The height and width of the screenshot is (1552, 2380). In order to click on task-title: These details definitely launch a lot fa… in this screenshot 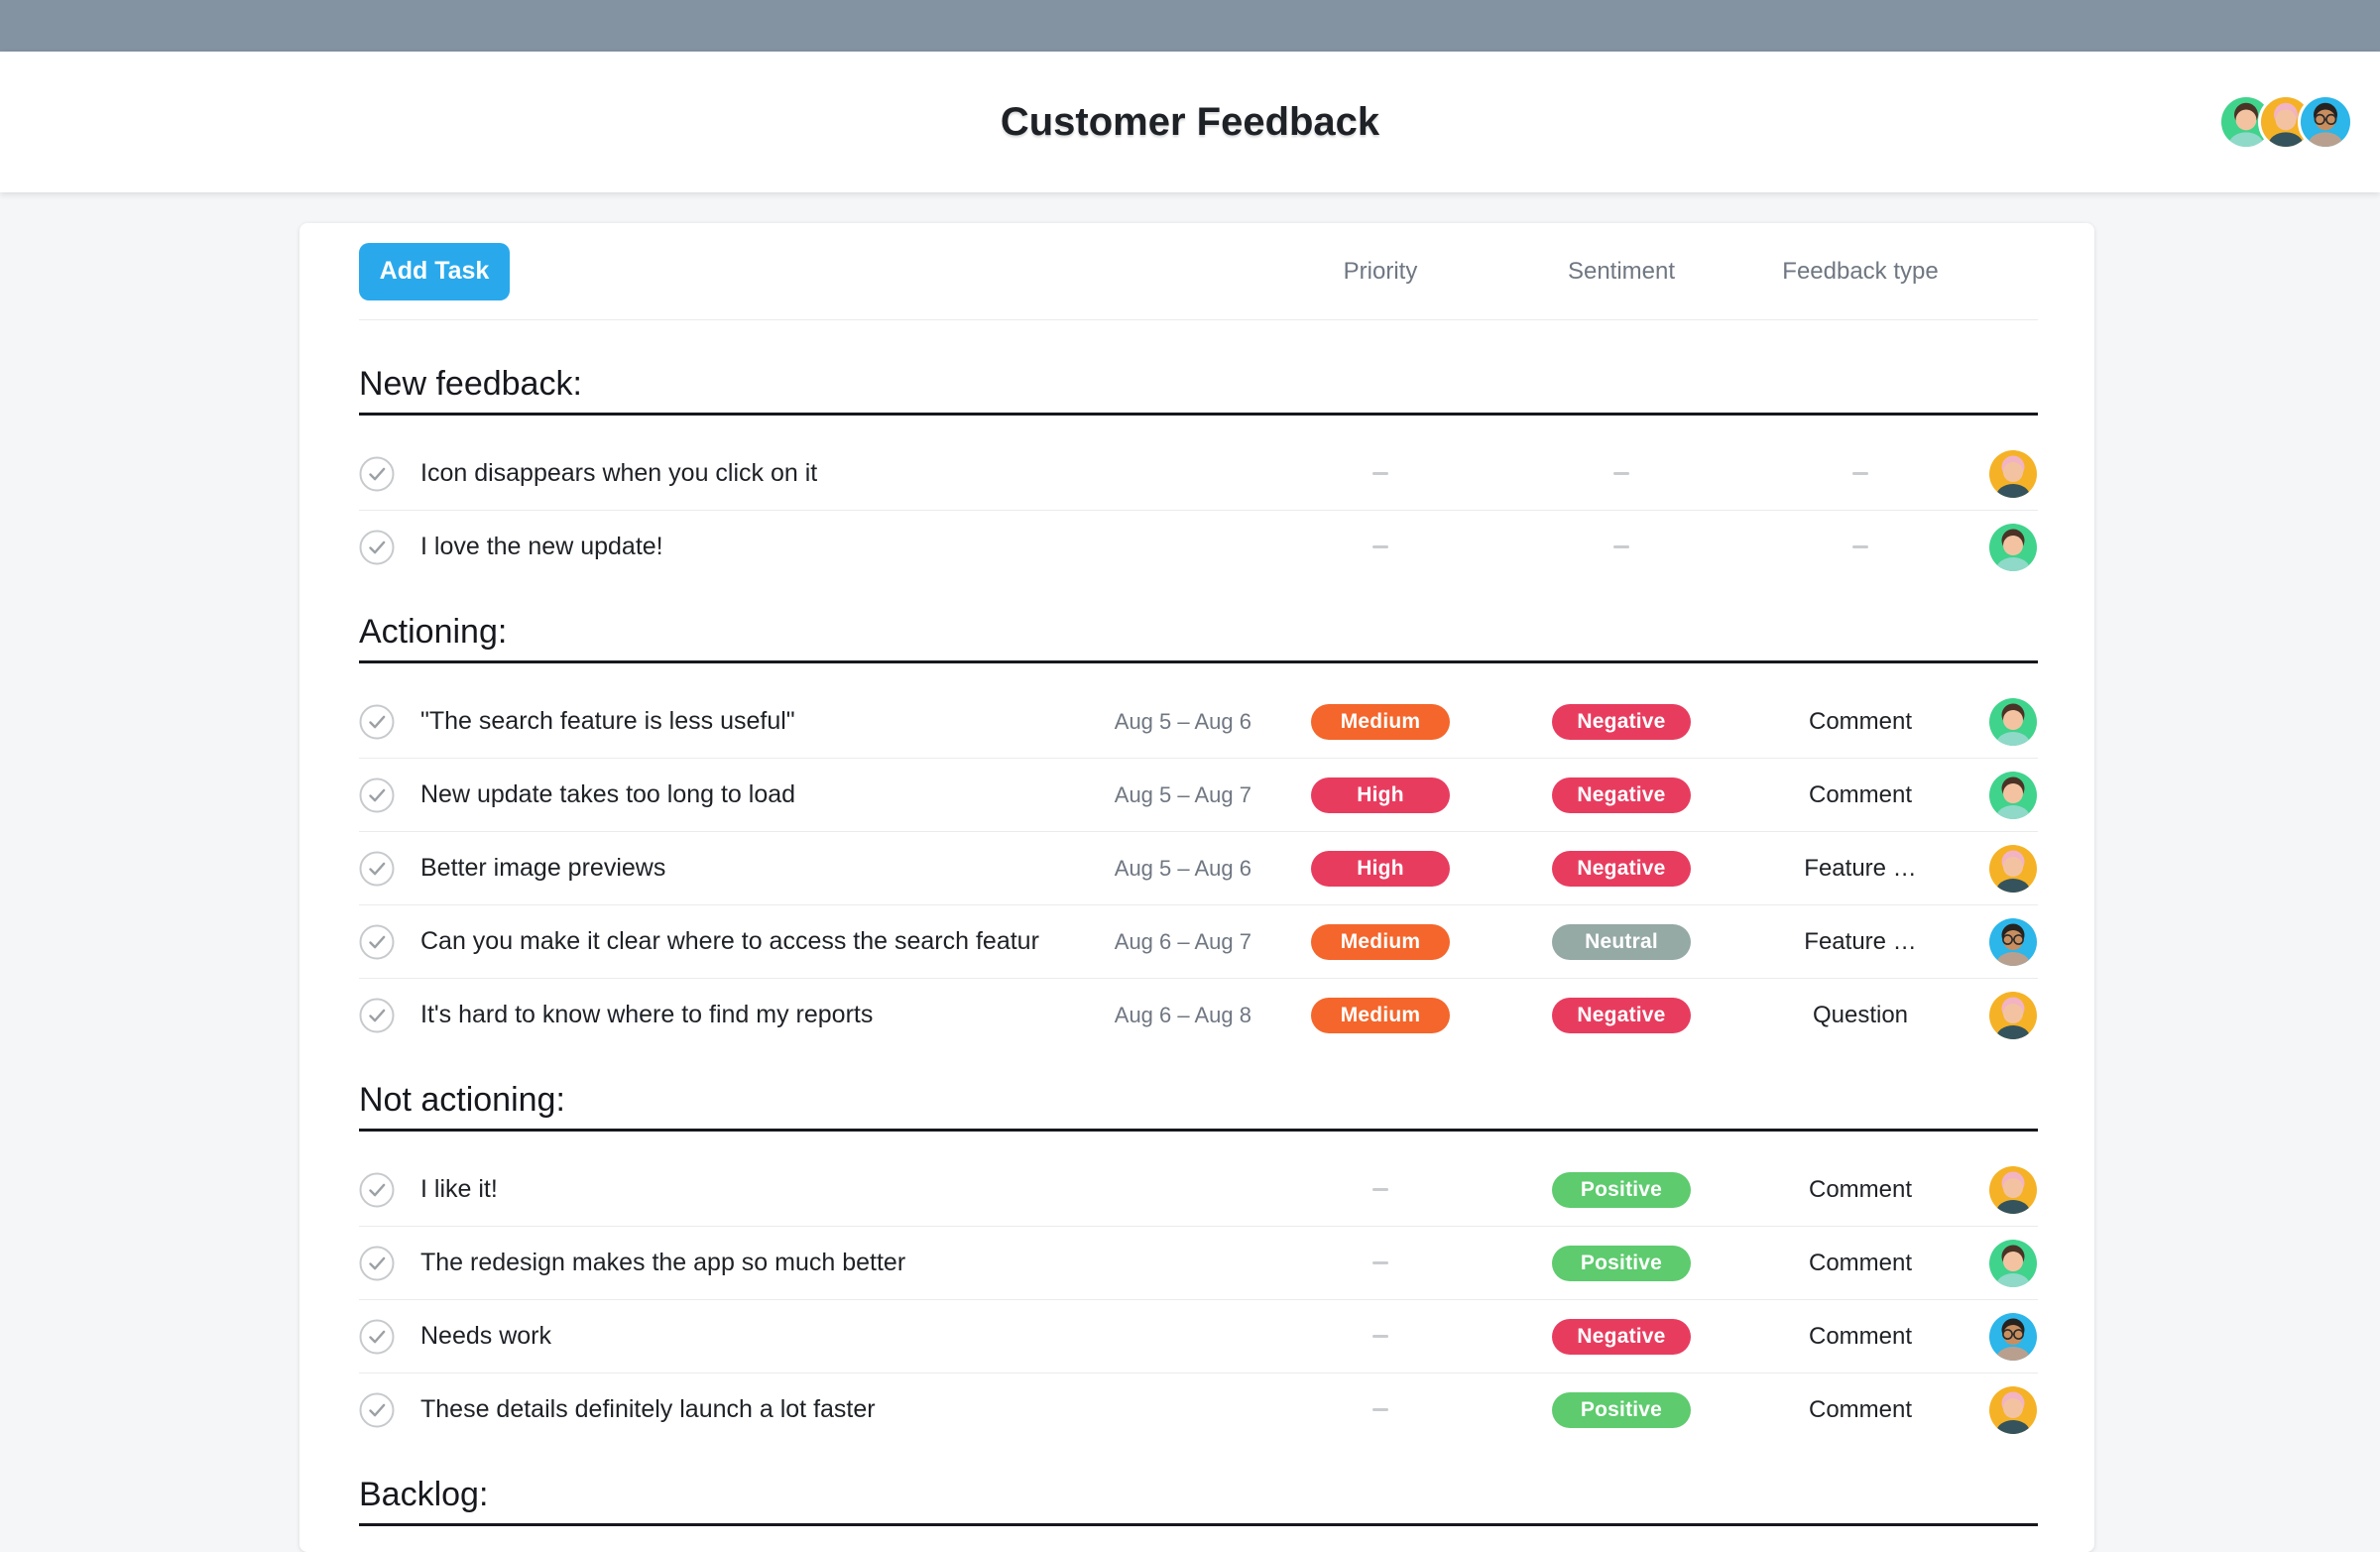, I will do `click(751, 1409)`.